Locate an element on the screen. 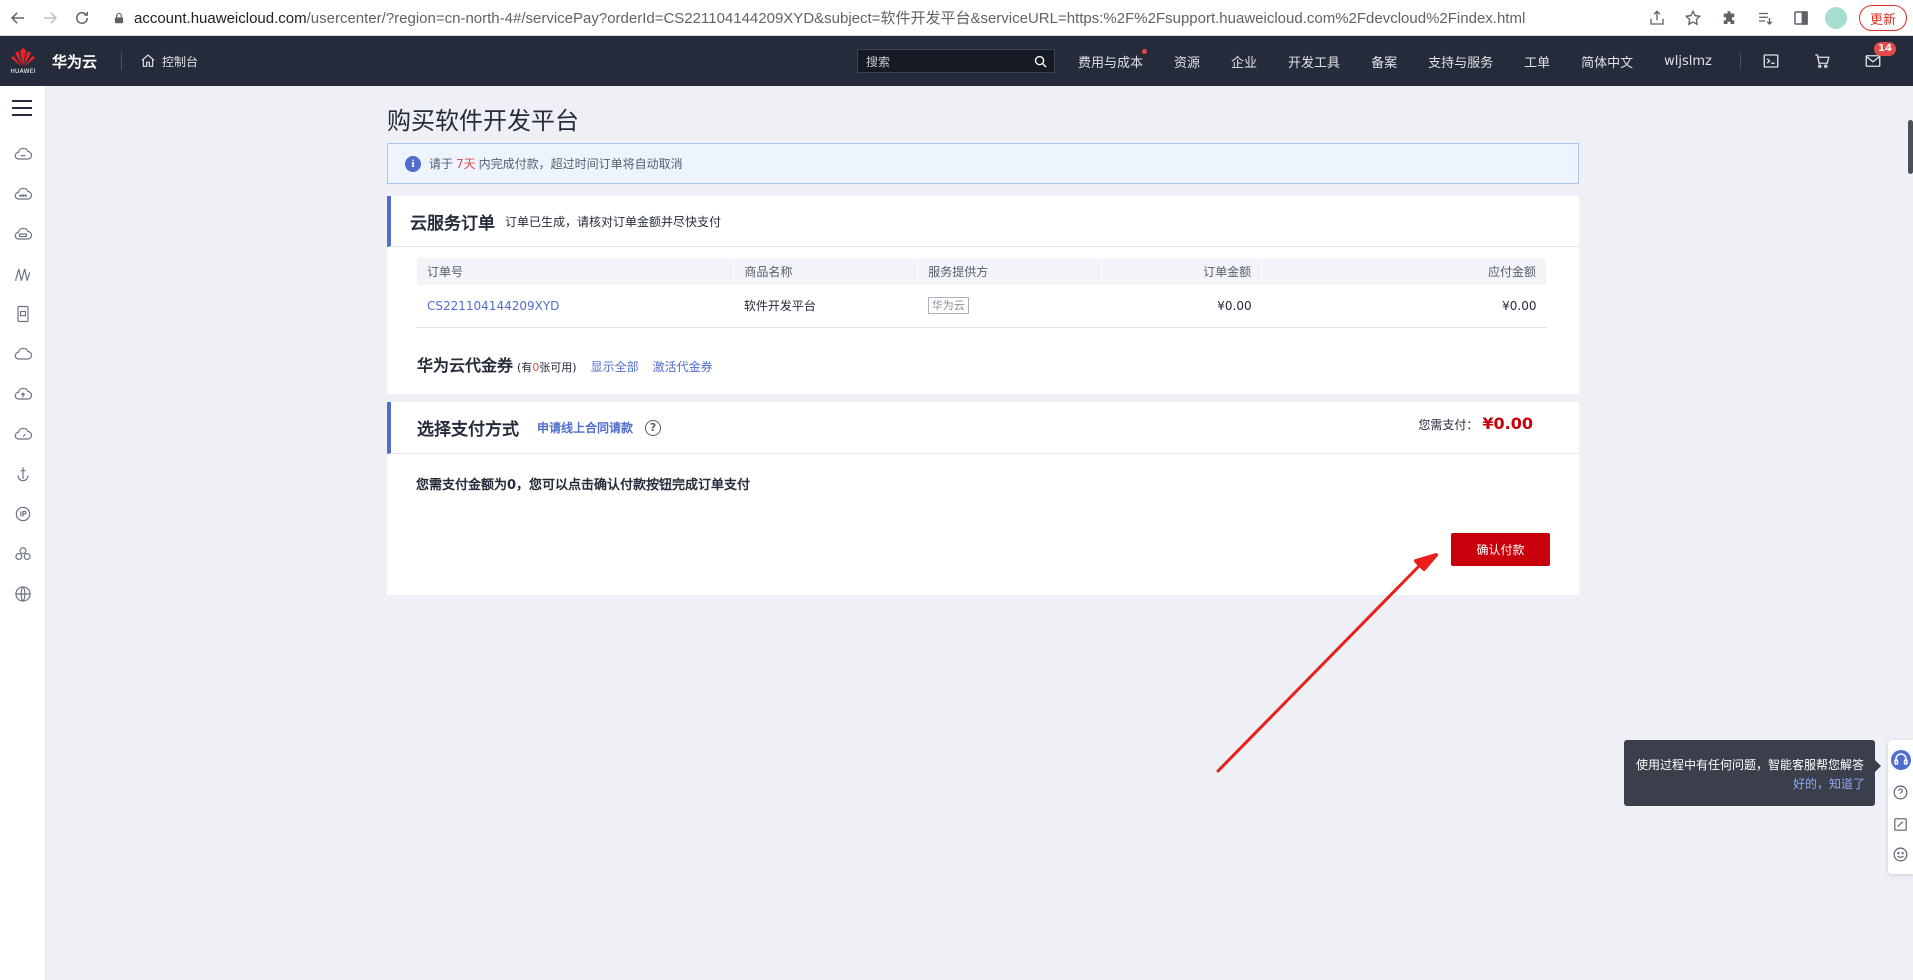  home-icon is located at coordinates (148, 60).